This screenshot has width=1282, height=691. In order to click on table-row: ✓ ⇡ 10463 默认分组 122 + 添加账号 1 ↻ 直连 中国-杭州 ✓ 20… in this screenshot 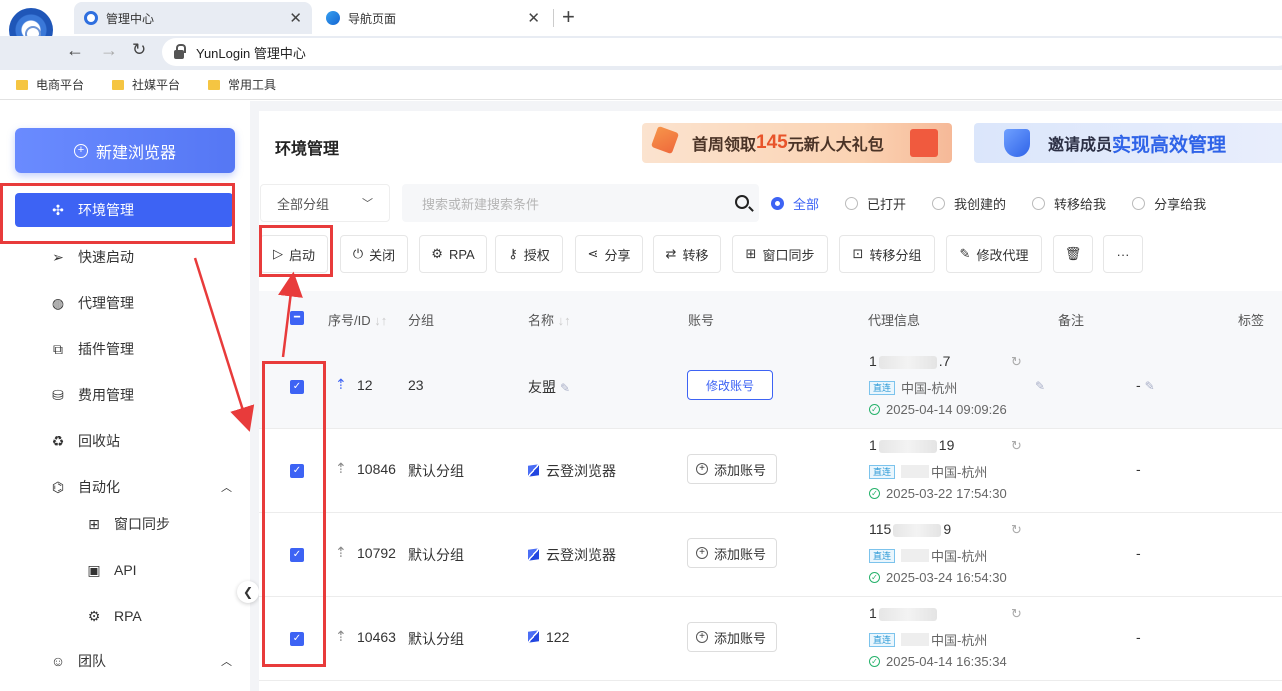, I will do `click(770, 639)`.